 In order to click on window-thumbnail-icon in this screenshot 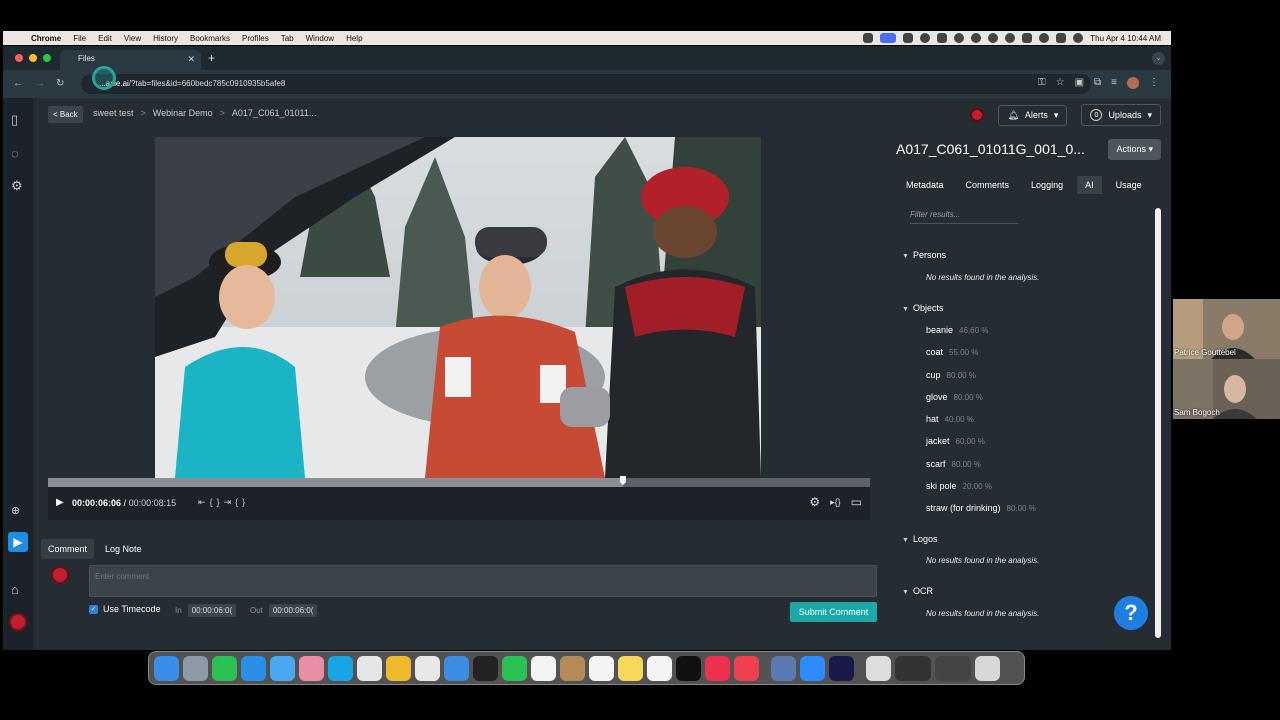, I will do `click(913, 668)`.